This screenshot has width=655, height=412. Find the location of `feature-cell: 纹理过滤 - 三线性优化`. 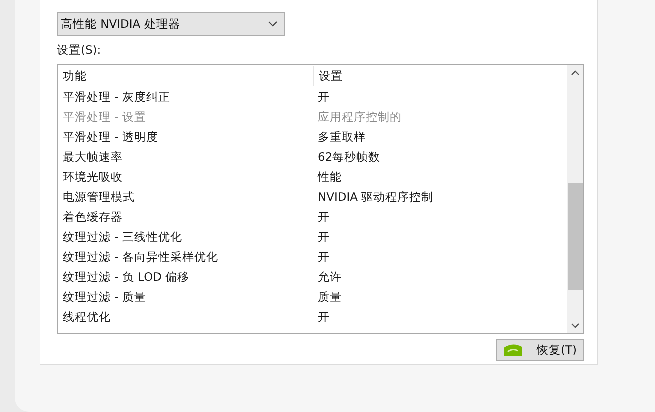

feature-cell: 纹理过滤 - 三线性优化 is located at coordinates (185, 237).